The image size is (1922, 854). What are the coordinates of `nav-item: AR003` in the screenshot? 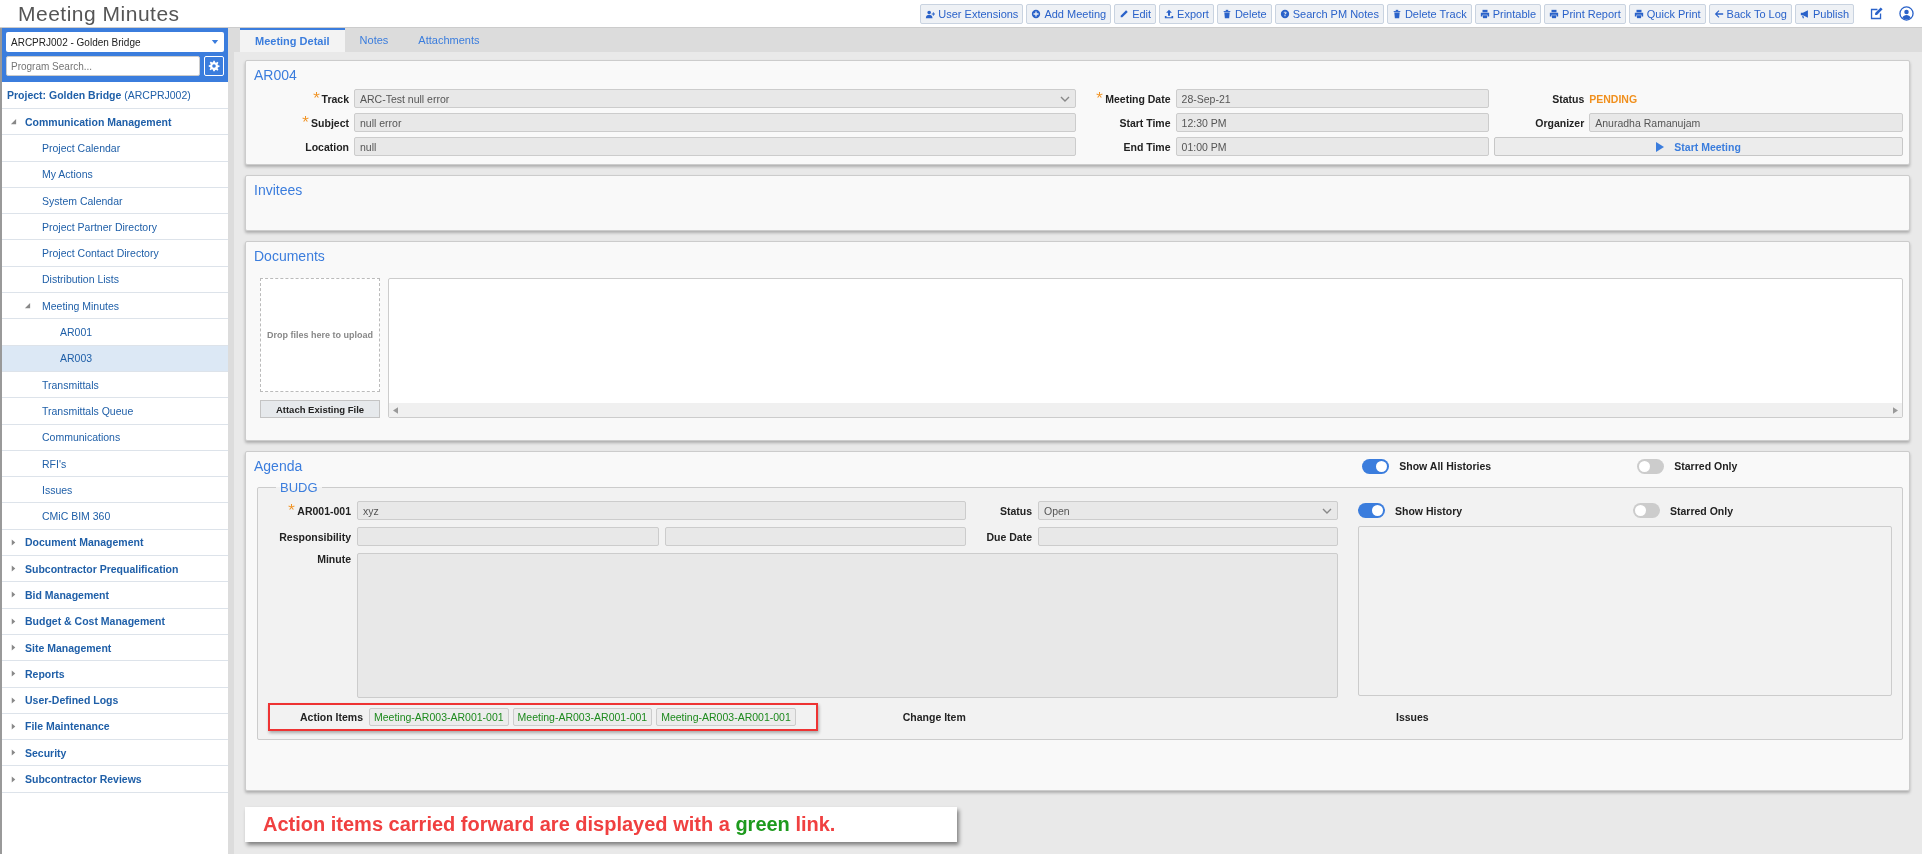 It's located at (115, 358).